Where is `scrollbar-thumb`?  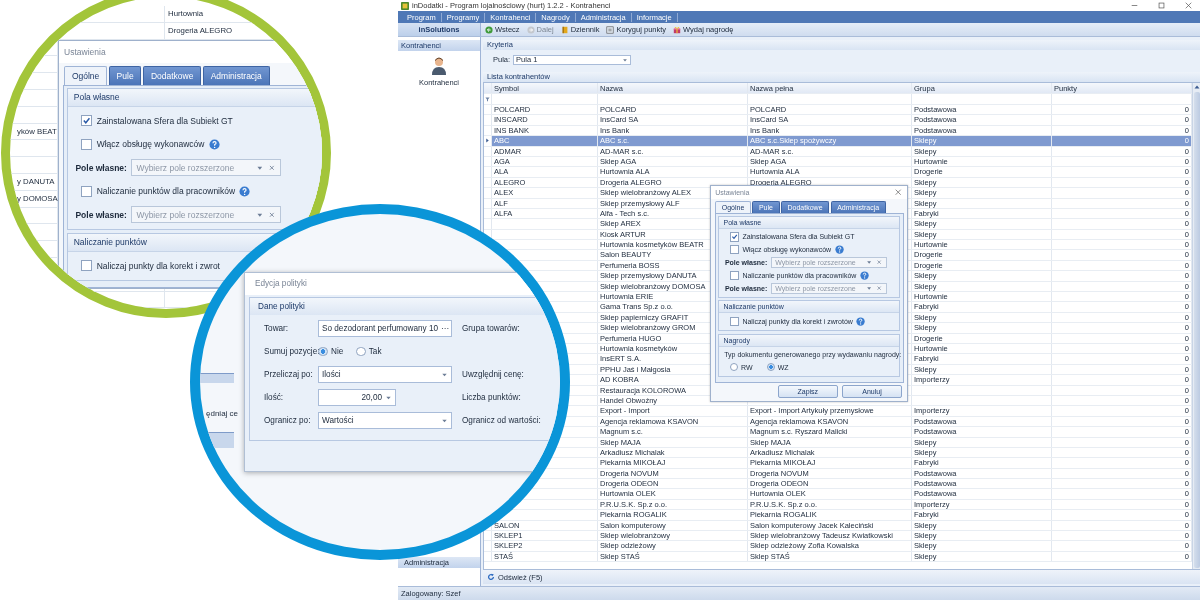
scrollbar-thumb is located at coordinates (1197, 330).